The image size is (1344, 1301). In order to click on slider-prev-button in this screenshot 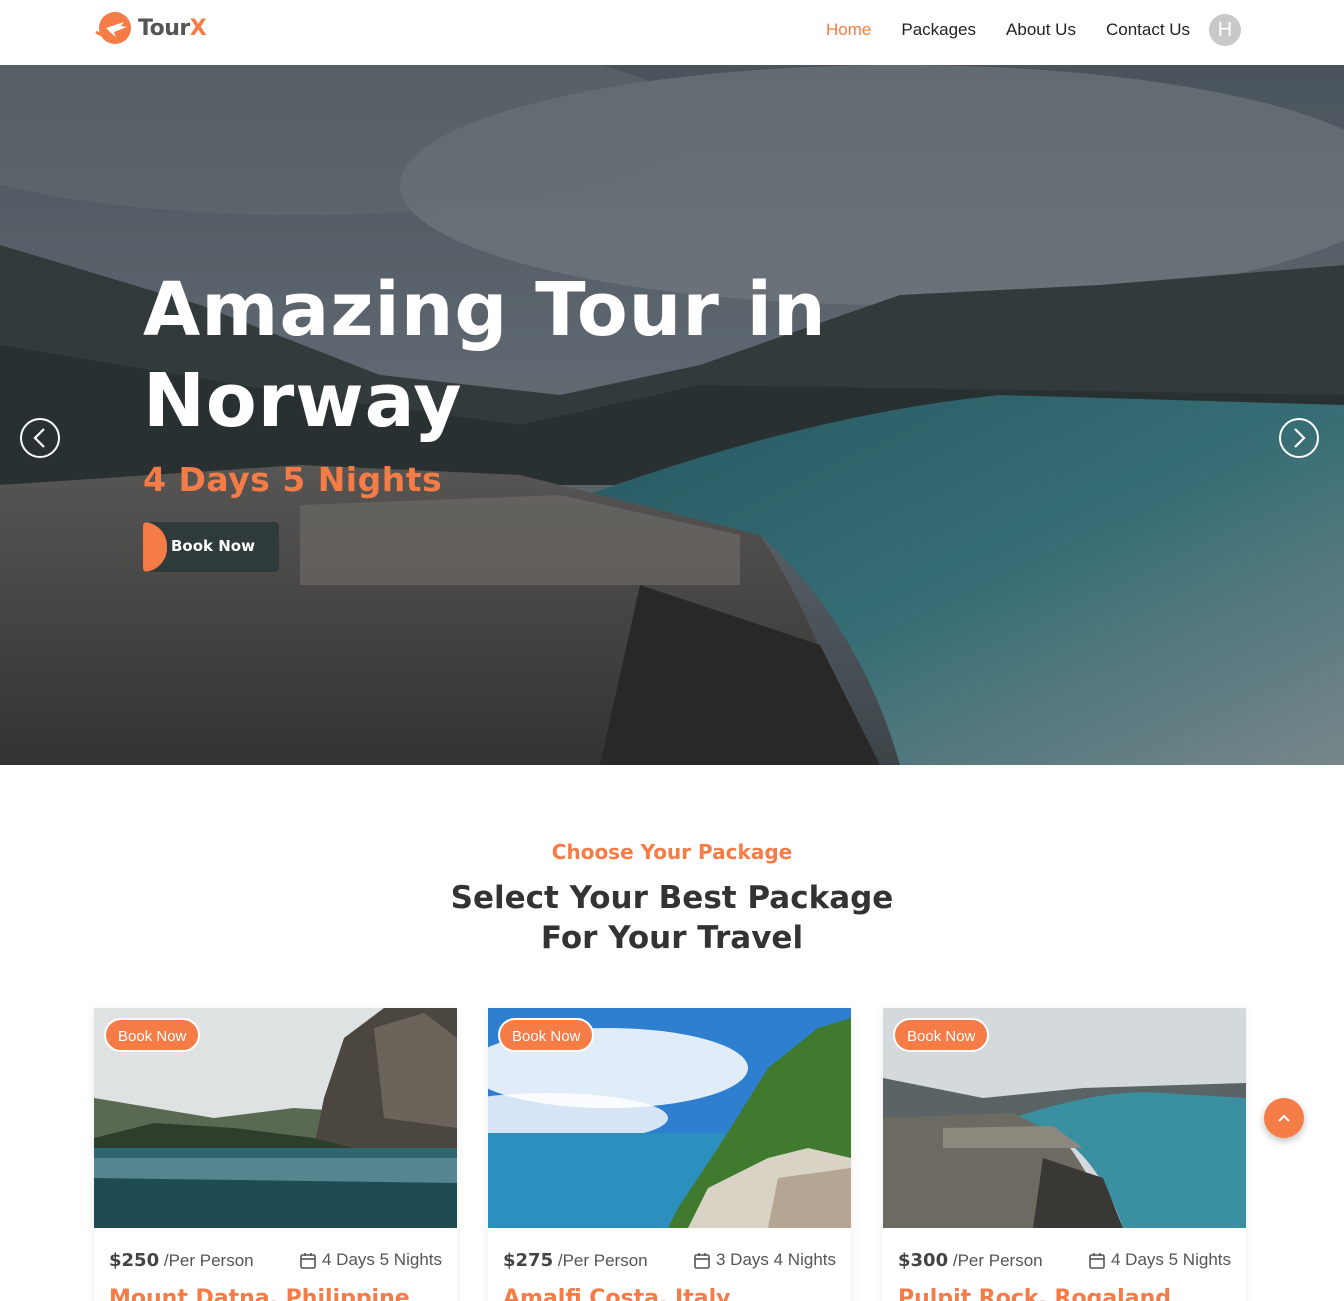, I will do `click(40, 438)`.